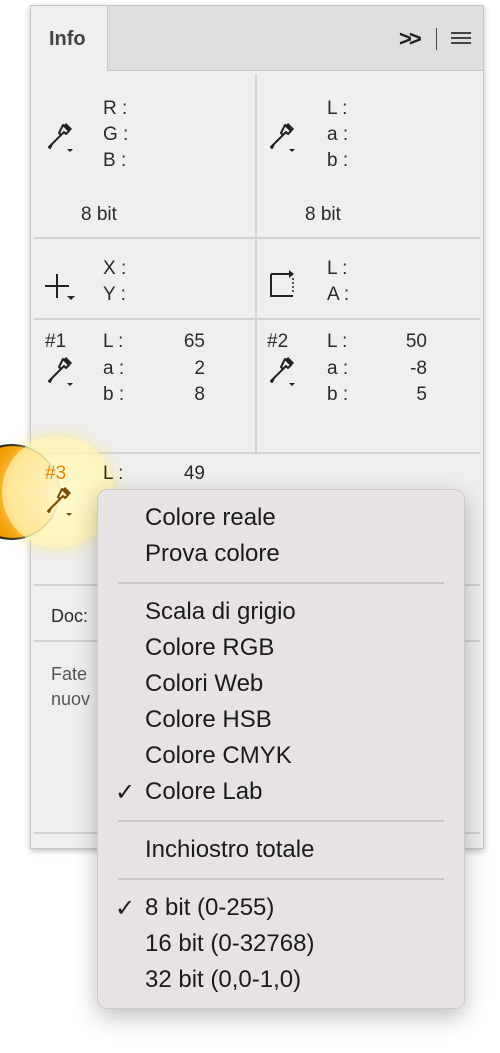 This screenshot has height=1053, width=500. Describe the element at coordinates (338, 134) in the screenshot. I see `readout2-label-a: a :` at that location.